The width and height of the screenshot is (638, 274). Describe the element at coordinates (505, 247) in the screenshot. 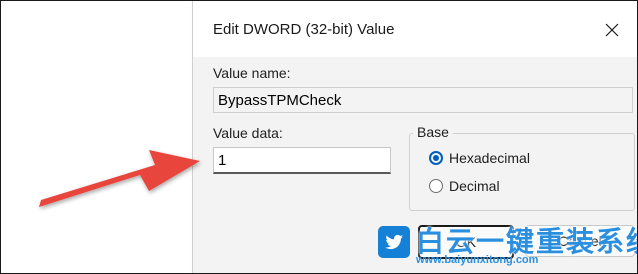

I see `watermark: 白云一键重装系统 www.baiyunxitong.com` at that location.